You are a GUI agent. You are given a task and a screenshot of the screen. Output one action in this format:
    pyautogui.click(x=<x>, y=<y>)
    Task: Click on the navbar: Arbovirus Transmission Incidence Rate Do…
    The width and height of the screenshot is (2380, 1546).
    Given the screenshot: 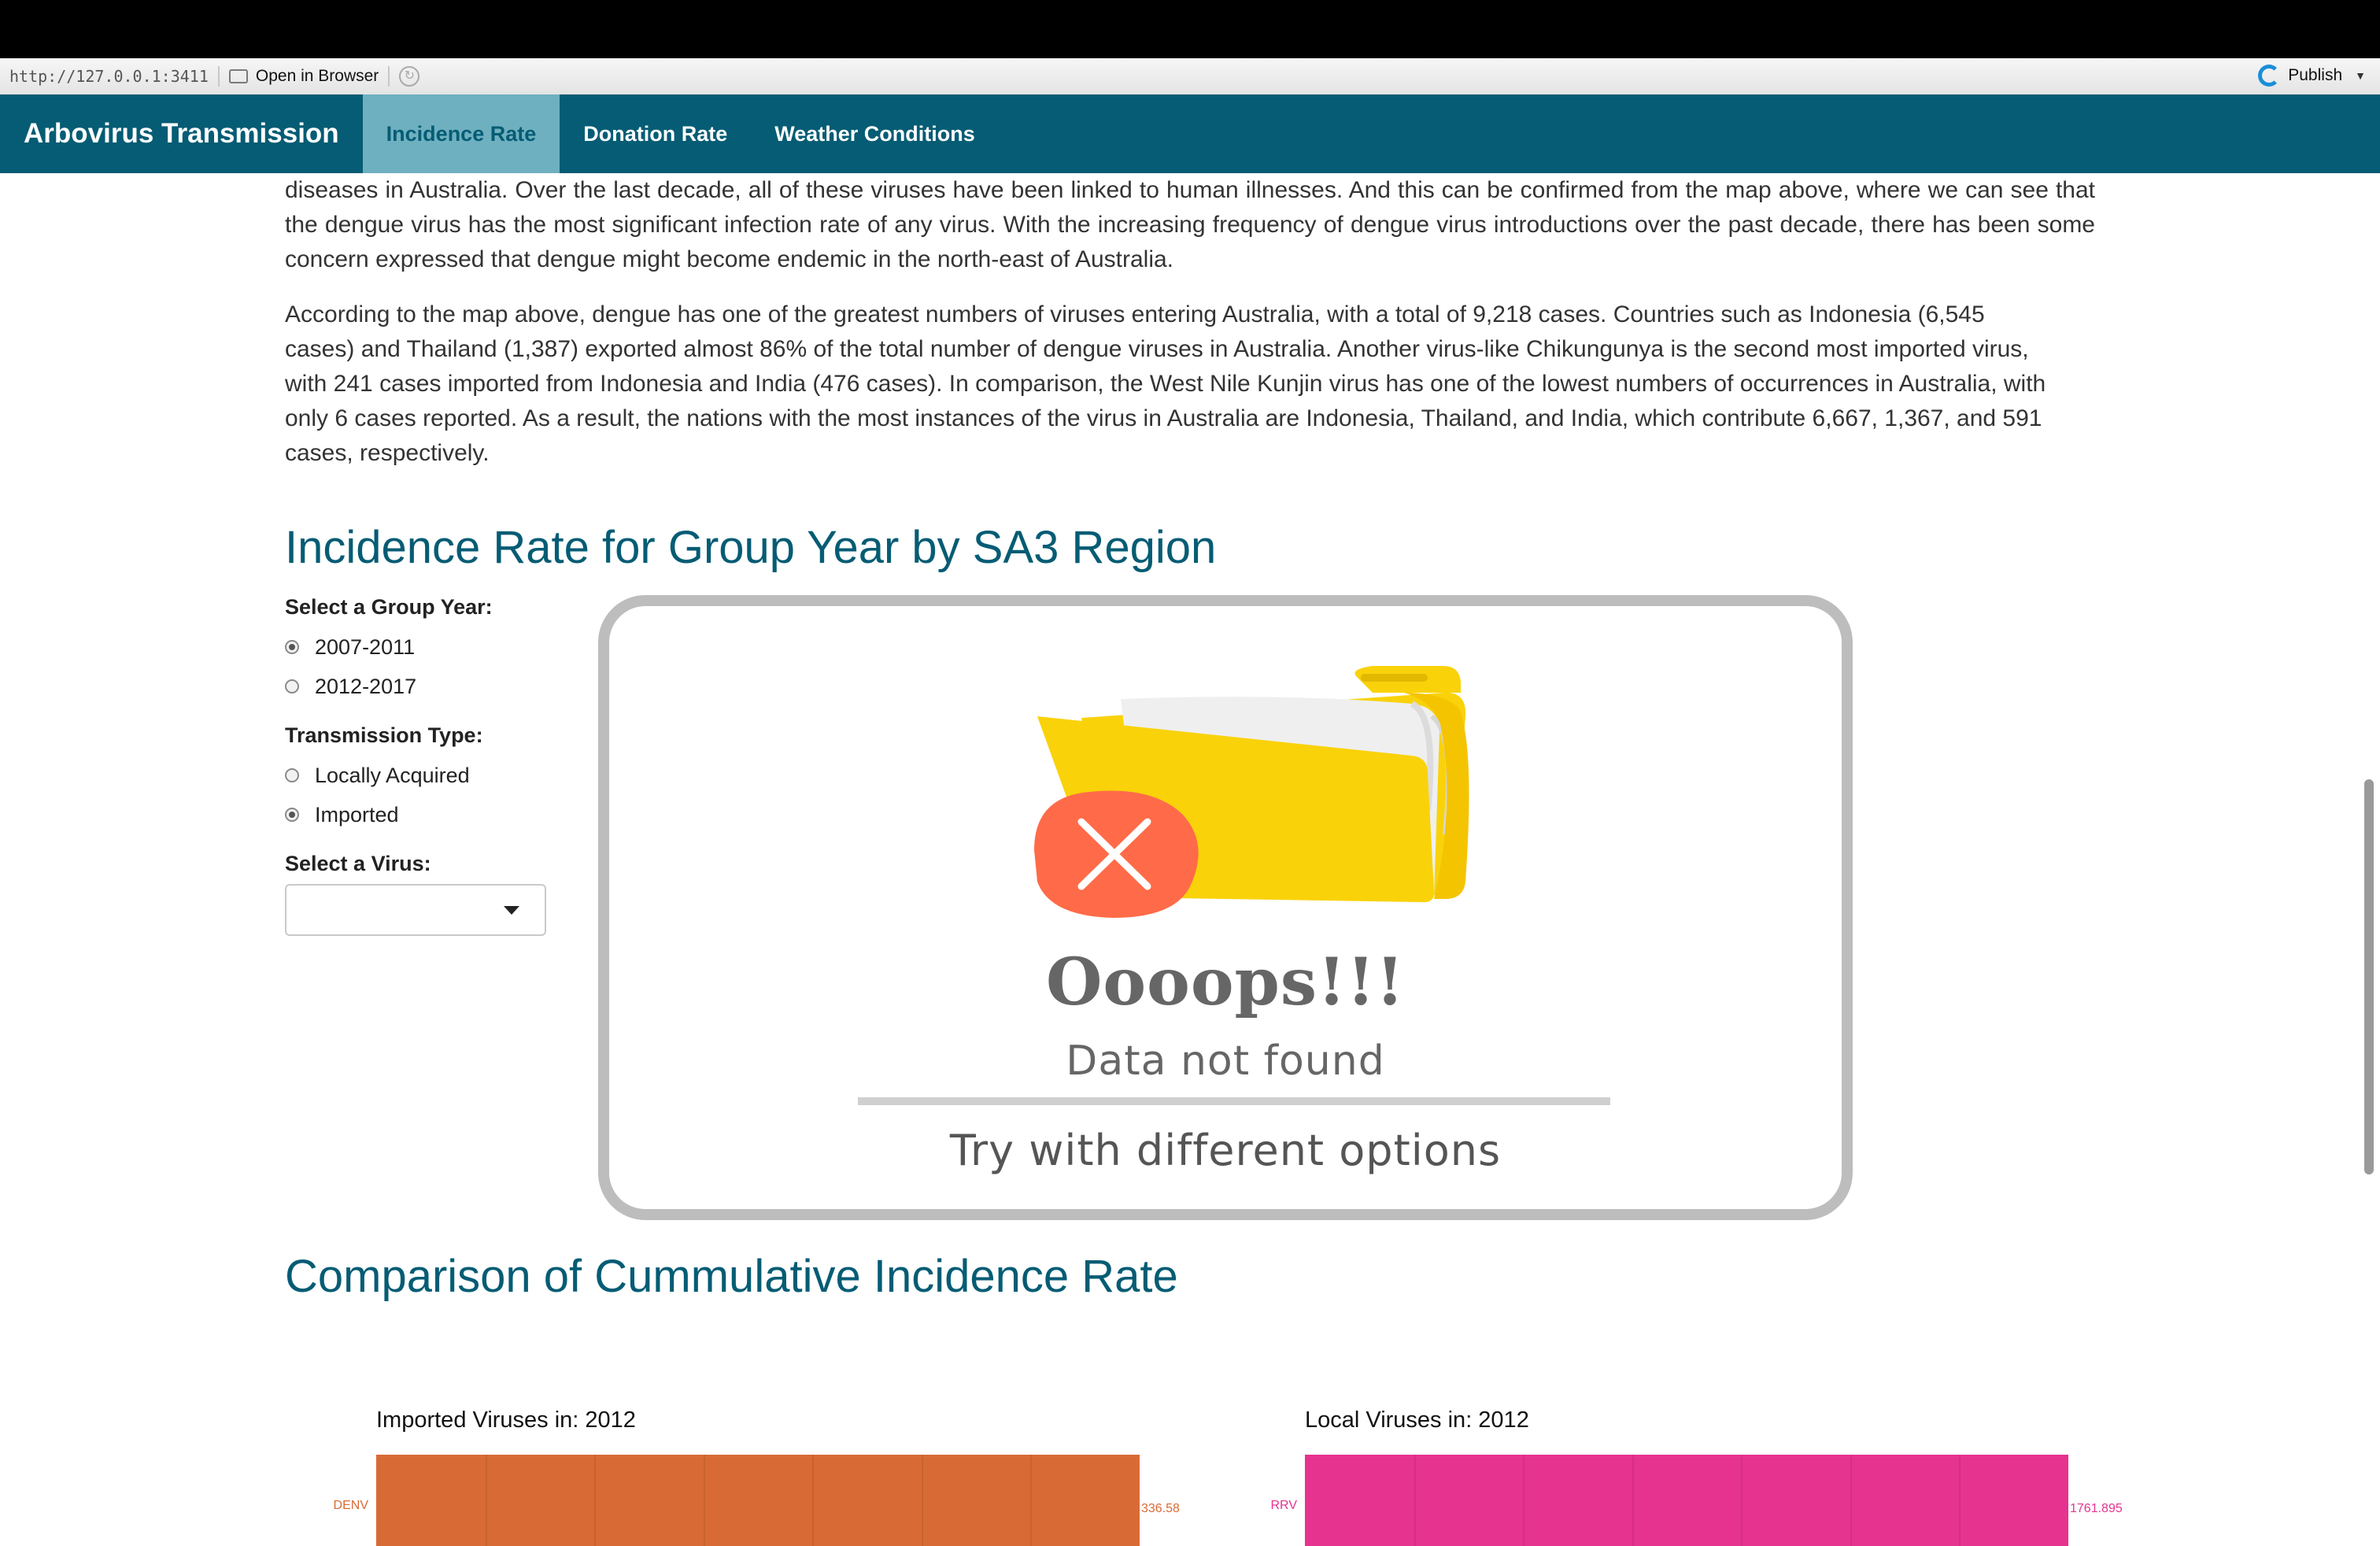 What is the action you would take?
    pyautogui.click(x=1190, y=133)
    